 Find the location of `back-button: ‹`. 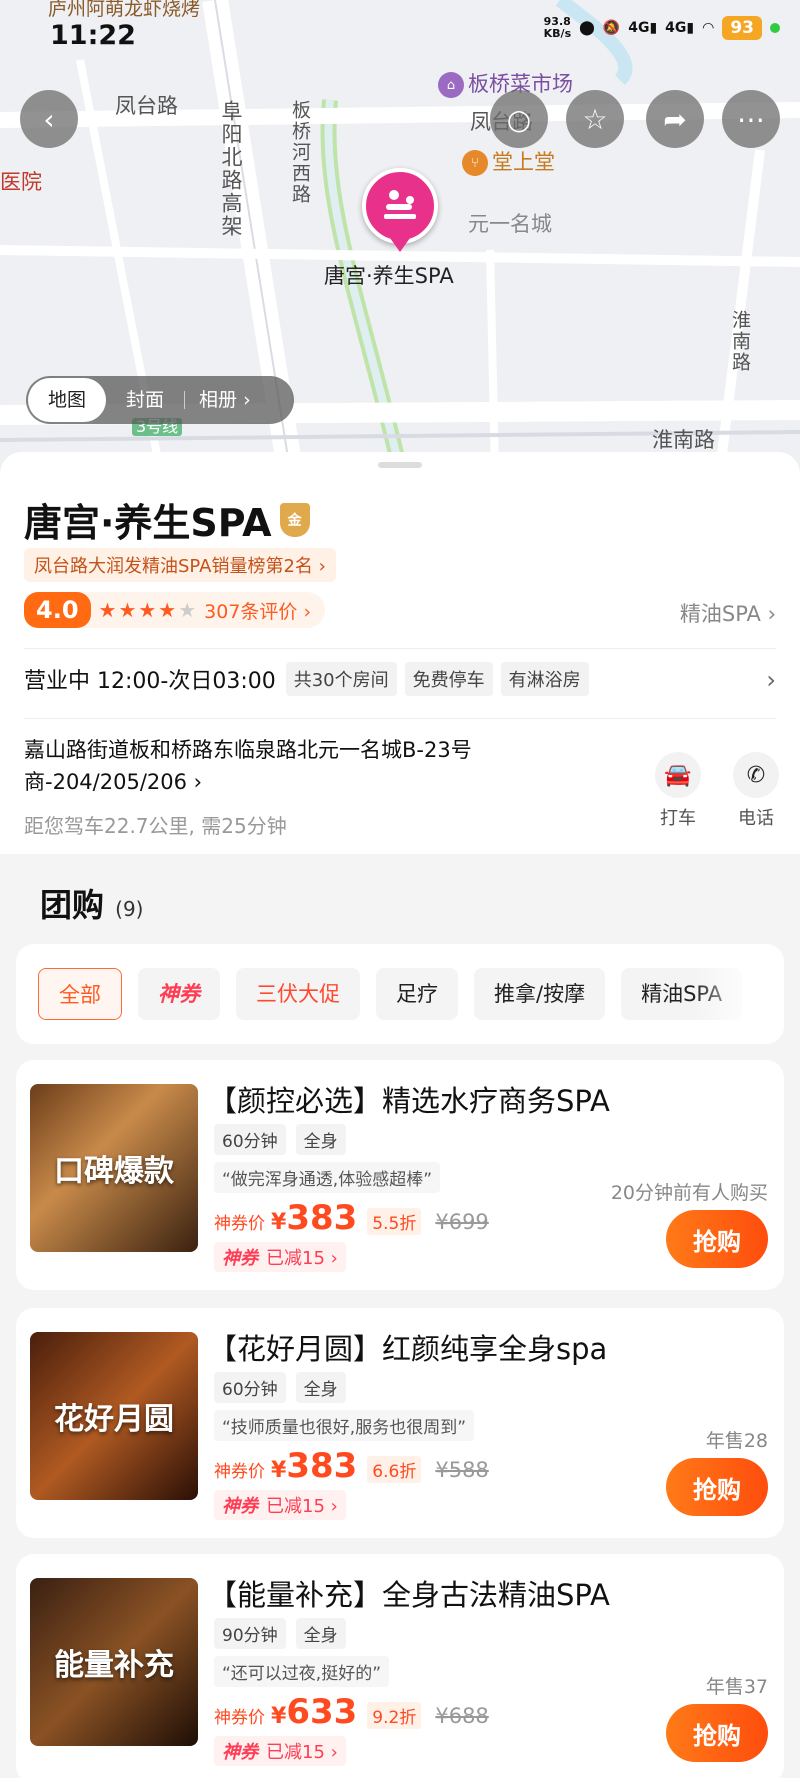

back-button: ‹ is located at coordinates (49, 119).